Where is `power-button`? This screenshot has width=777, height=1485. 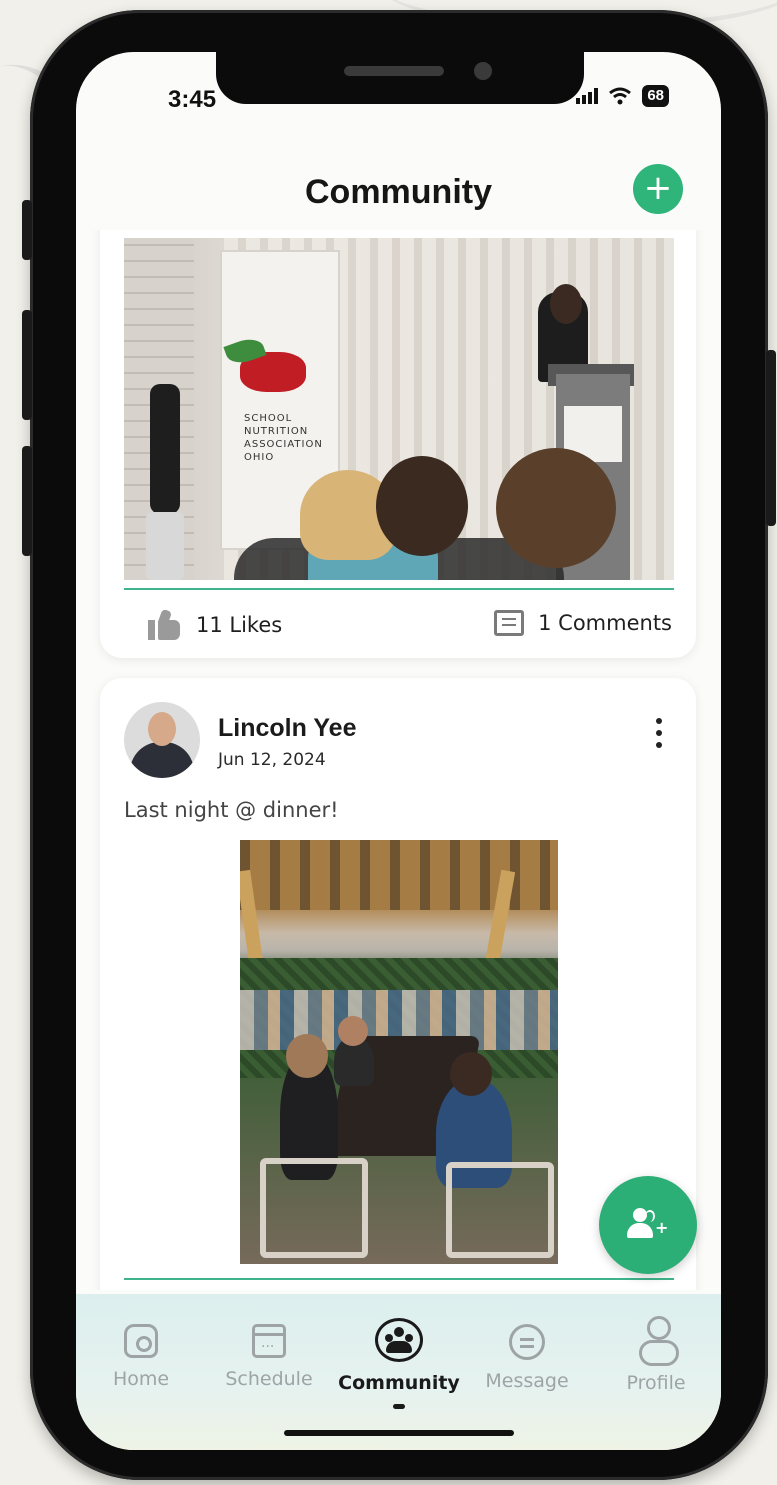 power-button is located at coordinates (771, 438).